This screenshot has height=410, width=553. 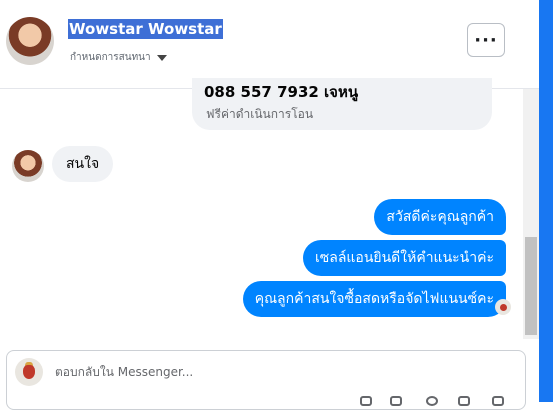 I want to click on gif-icon, so click(x=464, y=401).